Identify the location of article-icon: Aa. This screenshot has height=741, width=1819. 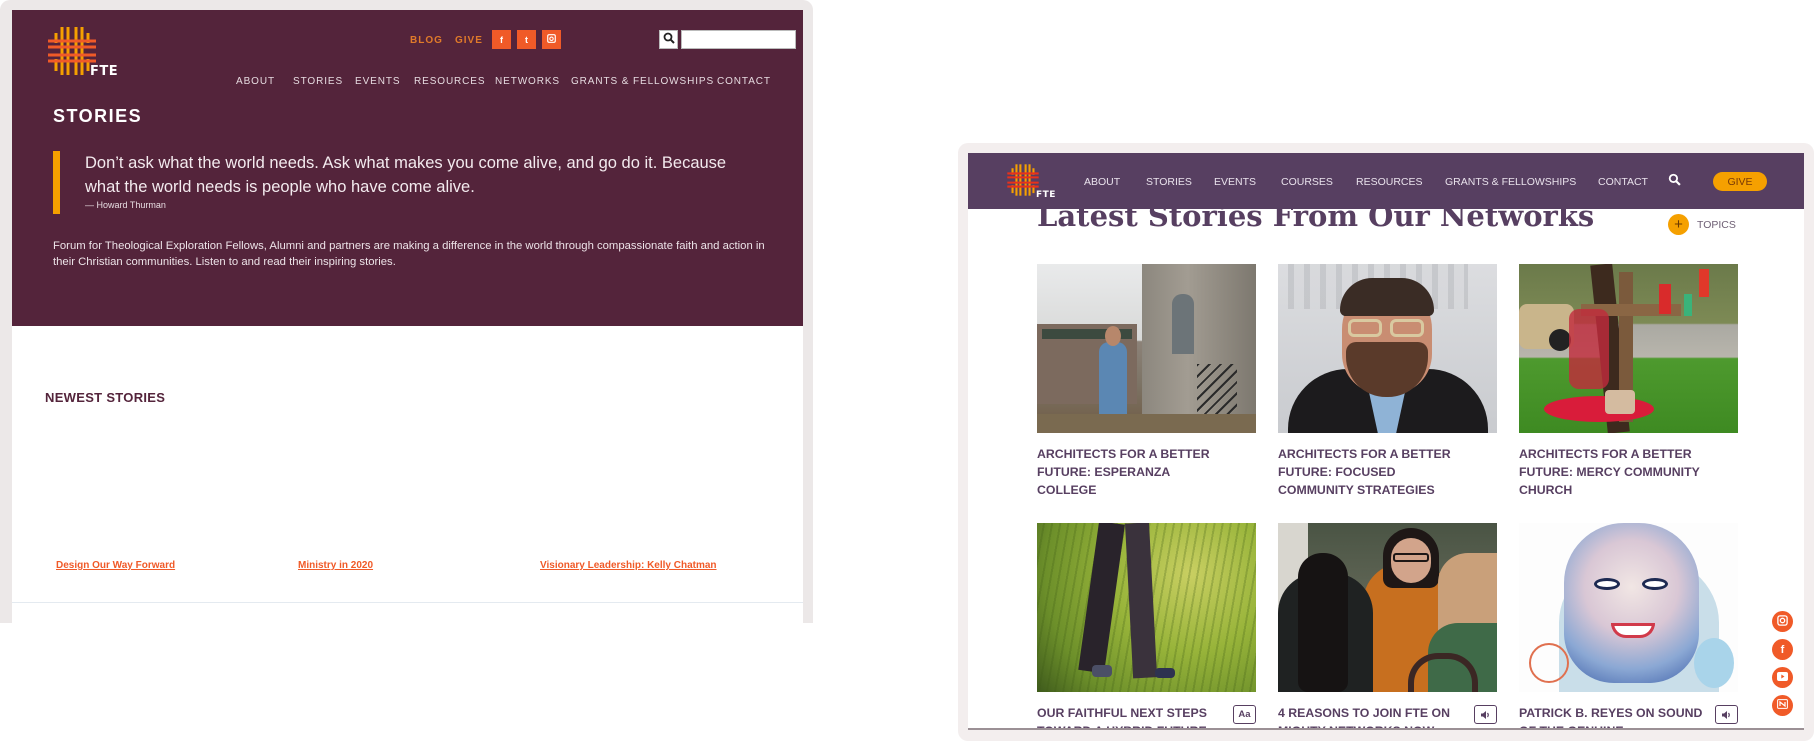
(1244, 714).